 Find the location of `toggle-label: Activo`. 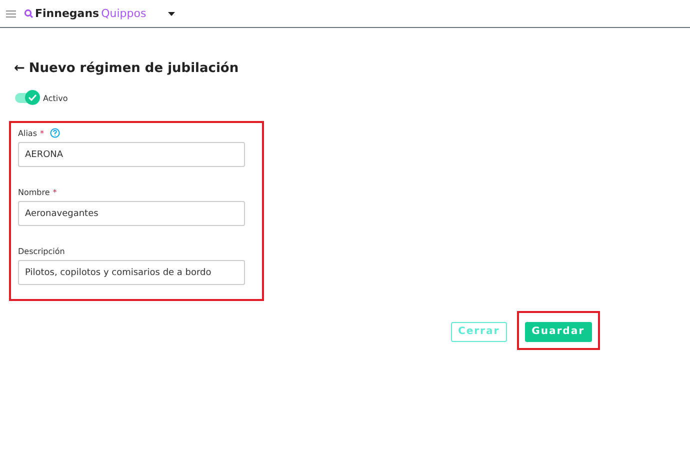

toggle-label: Activo is located at coordinates (55, 98).